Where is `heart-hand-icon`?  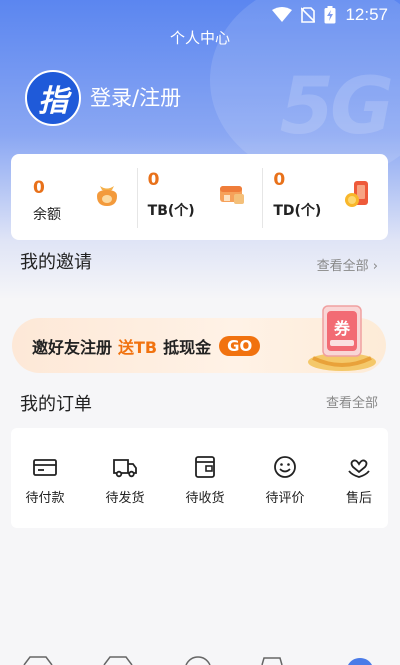
heart-hand-icon is located at coordinates (359, 468).